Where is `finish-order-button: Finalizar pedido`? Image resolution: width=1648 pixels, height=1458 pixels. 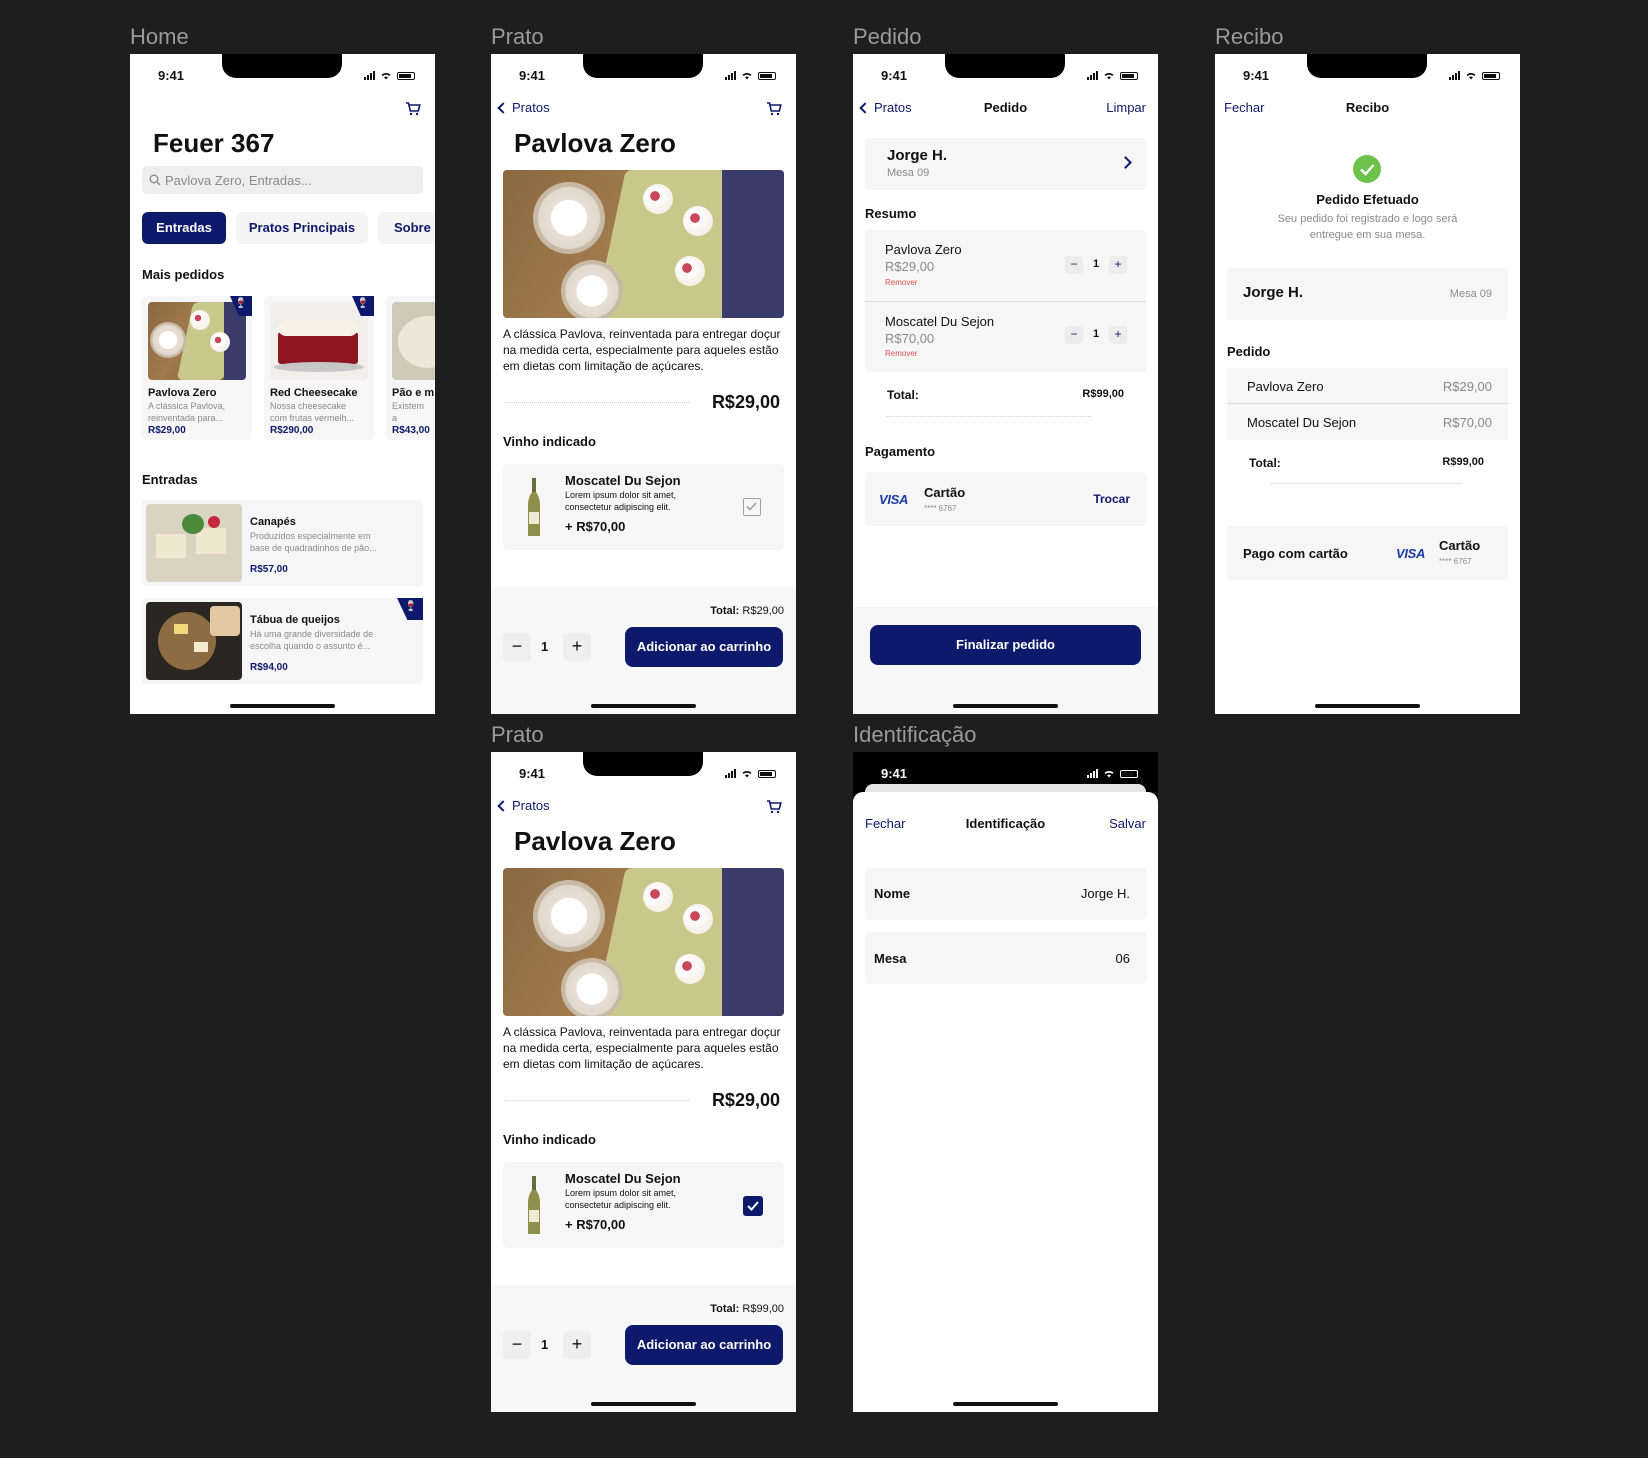
finish-order-button: Finalizar pedido is located at coordinates (1005, 645).